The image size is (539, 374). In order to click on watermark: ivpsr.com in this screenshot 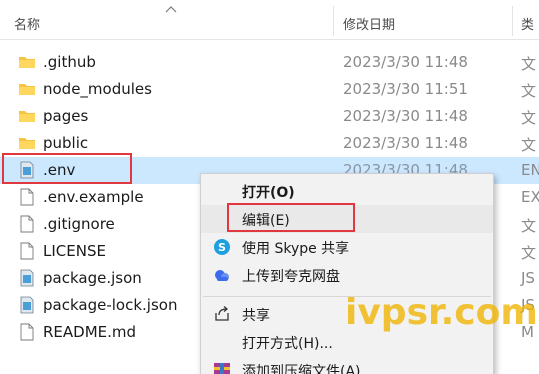, I will do `click(441, 312)`.